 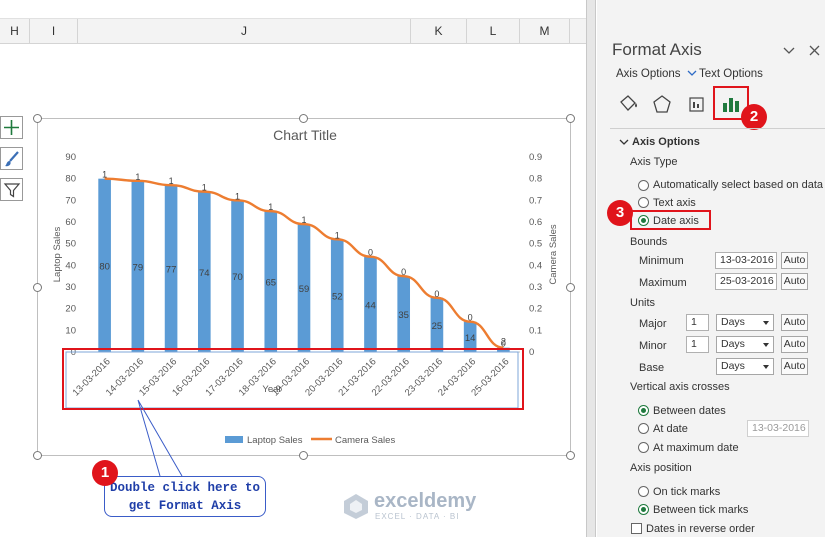 What do you see at coordinates (535, 179) in the screenshot?
I see `y2-axis-tick-label: 0.8` at bounding box center [535, 179].